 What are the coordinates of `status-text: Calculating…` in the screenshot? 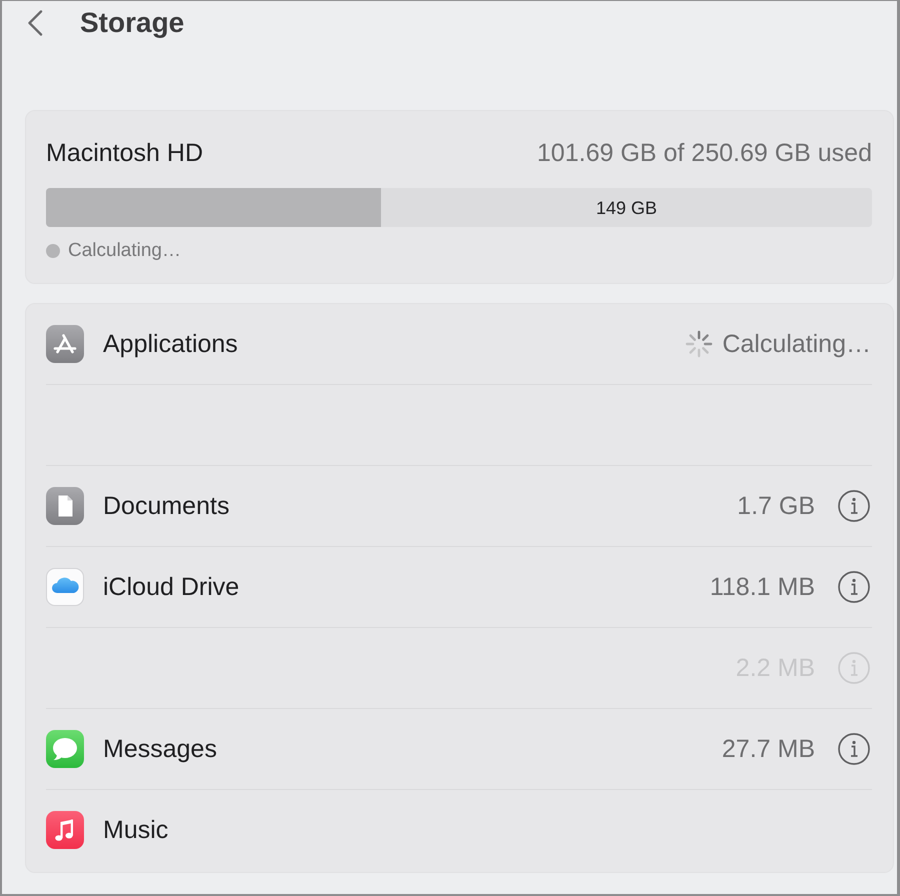 It's located at (796, 344).